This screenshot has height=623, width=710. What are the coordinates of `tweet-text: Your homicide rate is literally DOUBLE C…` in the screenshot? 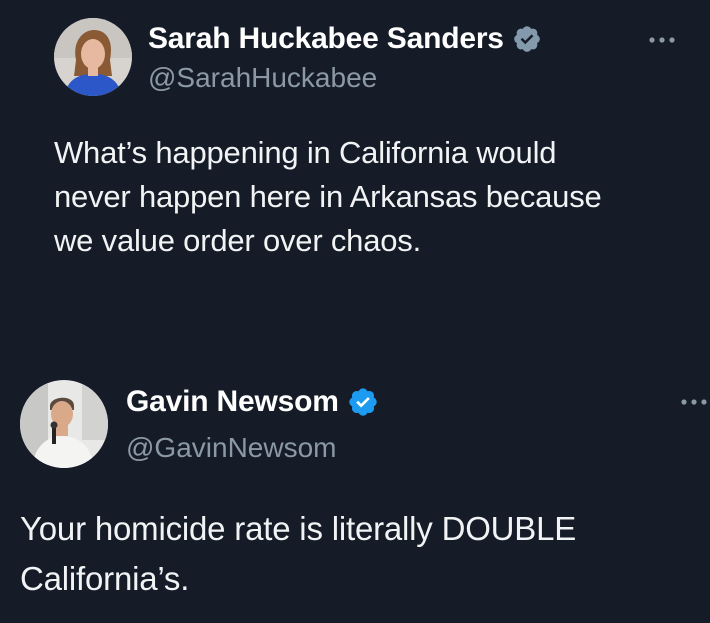 It's located at (298, 554).